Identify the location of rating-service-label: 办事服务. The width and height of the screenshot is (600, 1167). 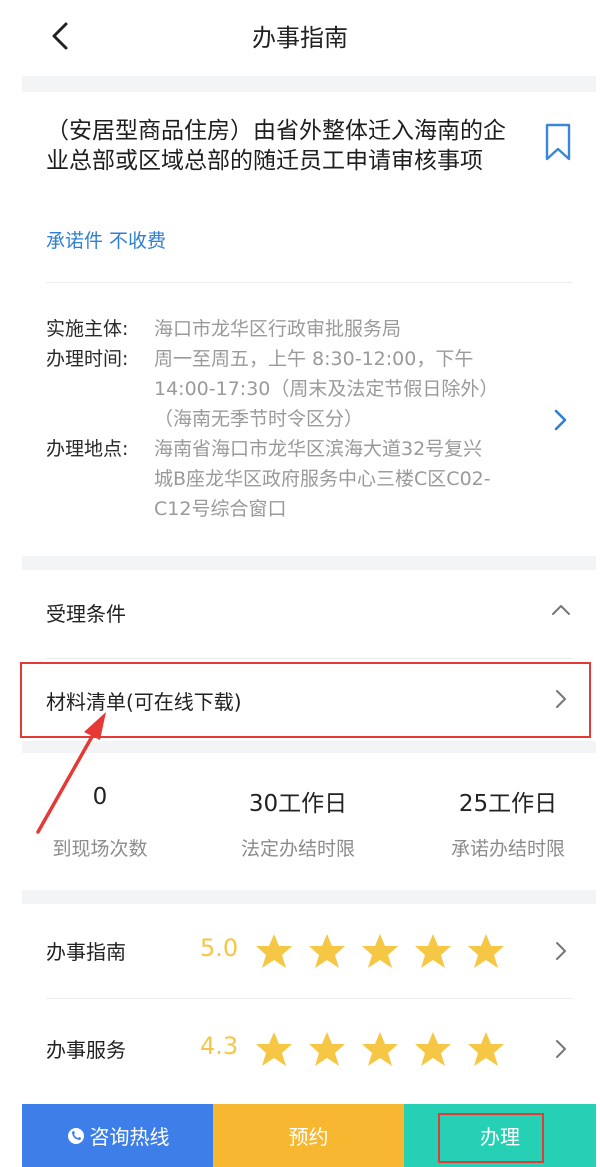
(86, 1050).